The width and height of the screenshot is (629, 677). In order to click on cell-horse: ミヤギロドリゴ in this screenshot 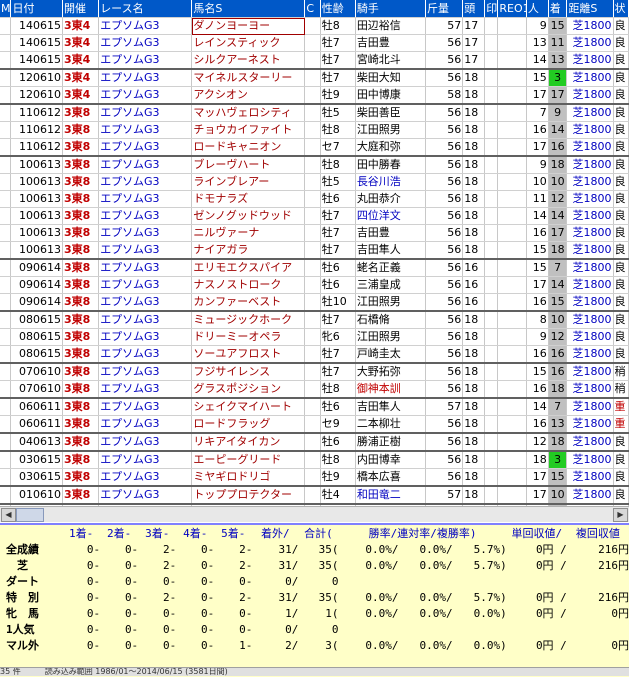, I will do `click(248, 477)`.